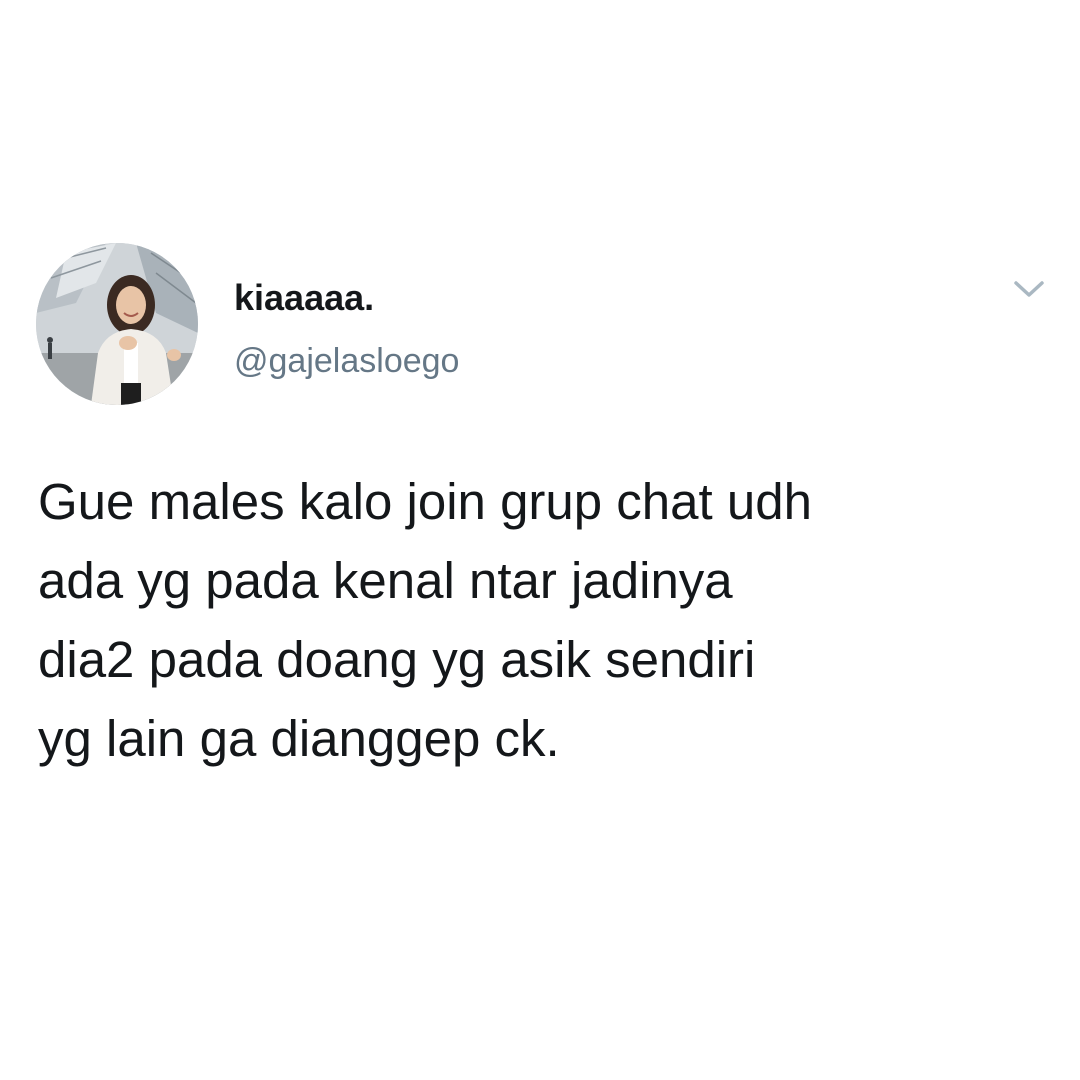 This screenshot has height=1080, width=1080. I want to click on display-name: kiaaaaa., so click(304, 298).